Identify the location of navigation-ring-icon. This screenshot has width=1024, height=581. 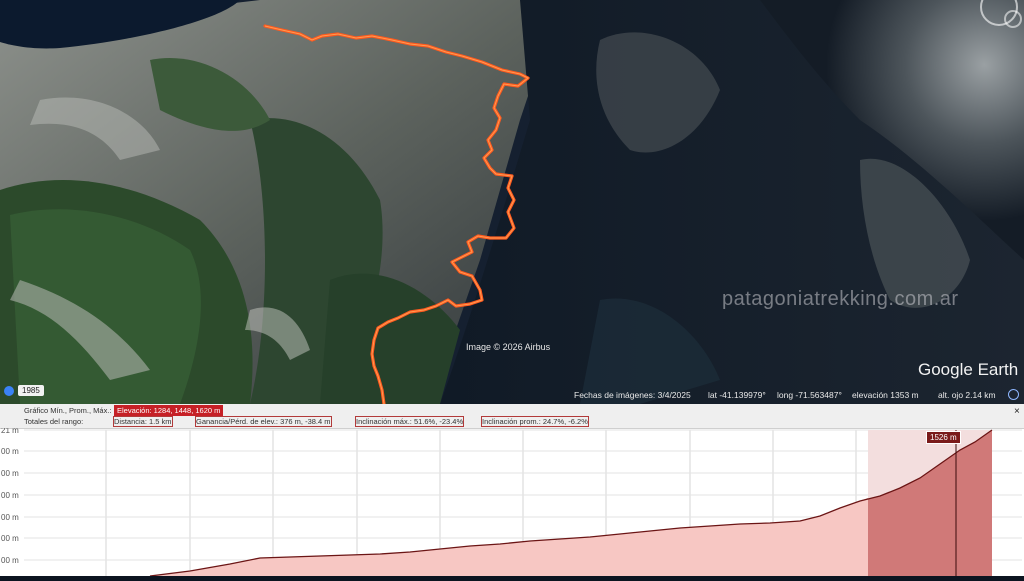
(1013, 19).